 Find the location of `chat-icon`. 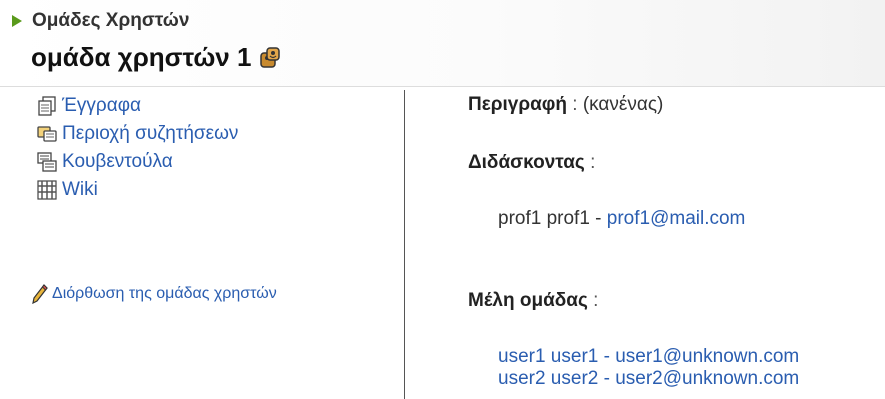

chat-icon is located at coordinates (47, 162).